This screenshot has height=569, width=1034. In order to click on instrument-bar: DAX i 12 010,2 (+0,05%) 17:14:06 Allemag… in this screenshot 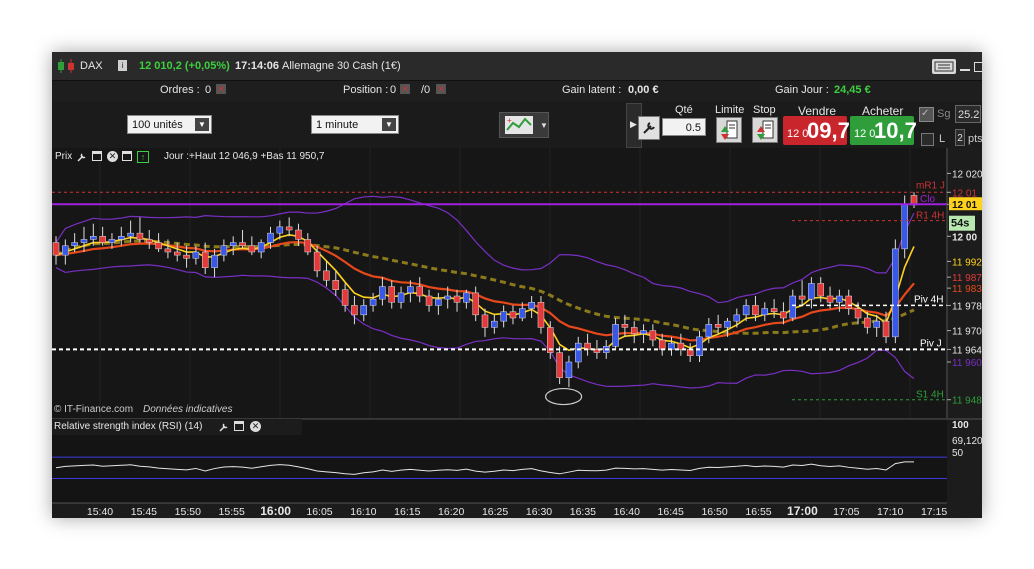, I will do `click(517, 66)`.